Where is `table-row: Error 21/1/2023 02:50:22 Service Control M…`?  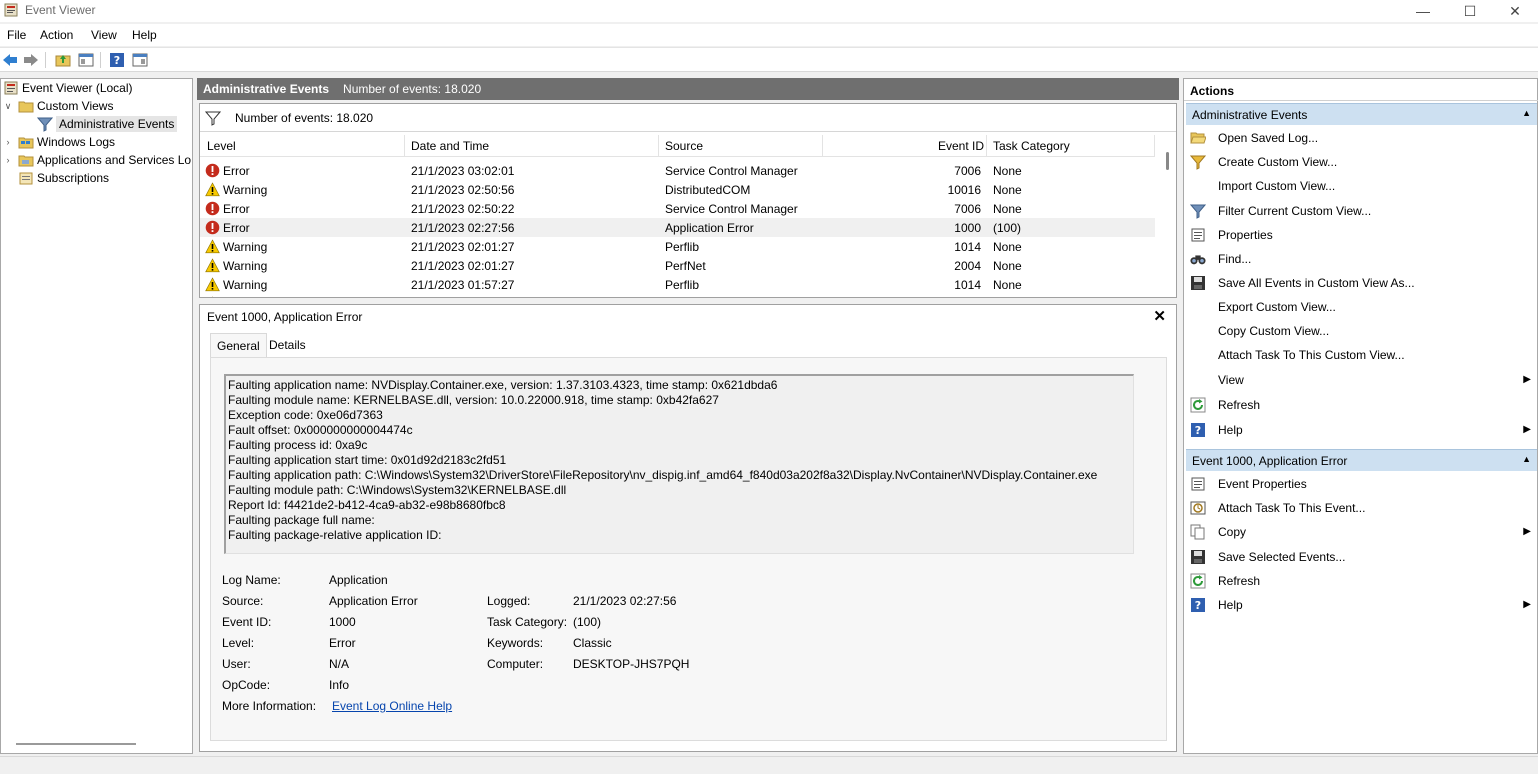 table-row: Error 21/1/2023 02:50:22 Service Control M… is located at coordinates (677, 208).